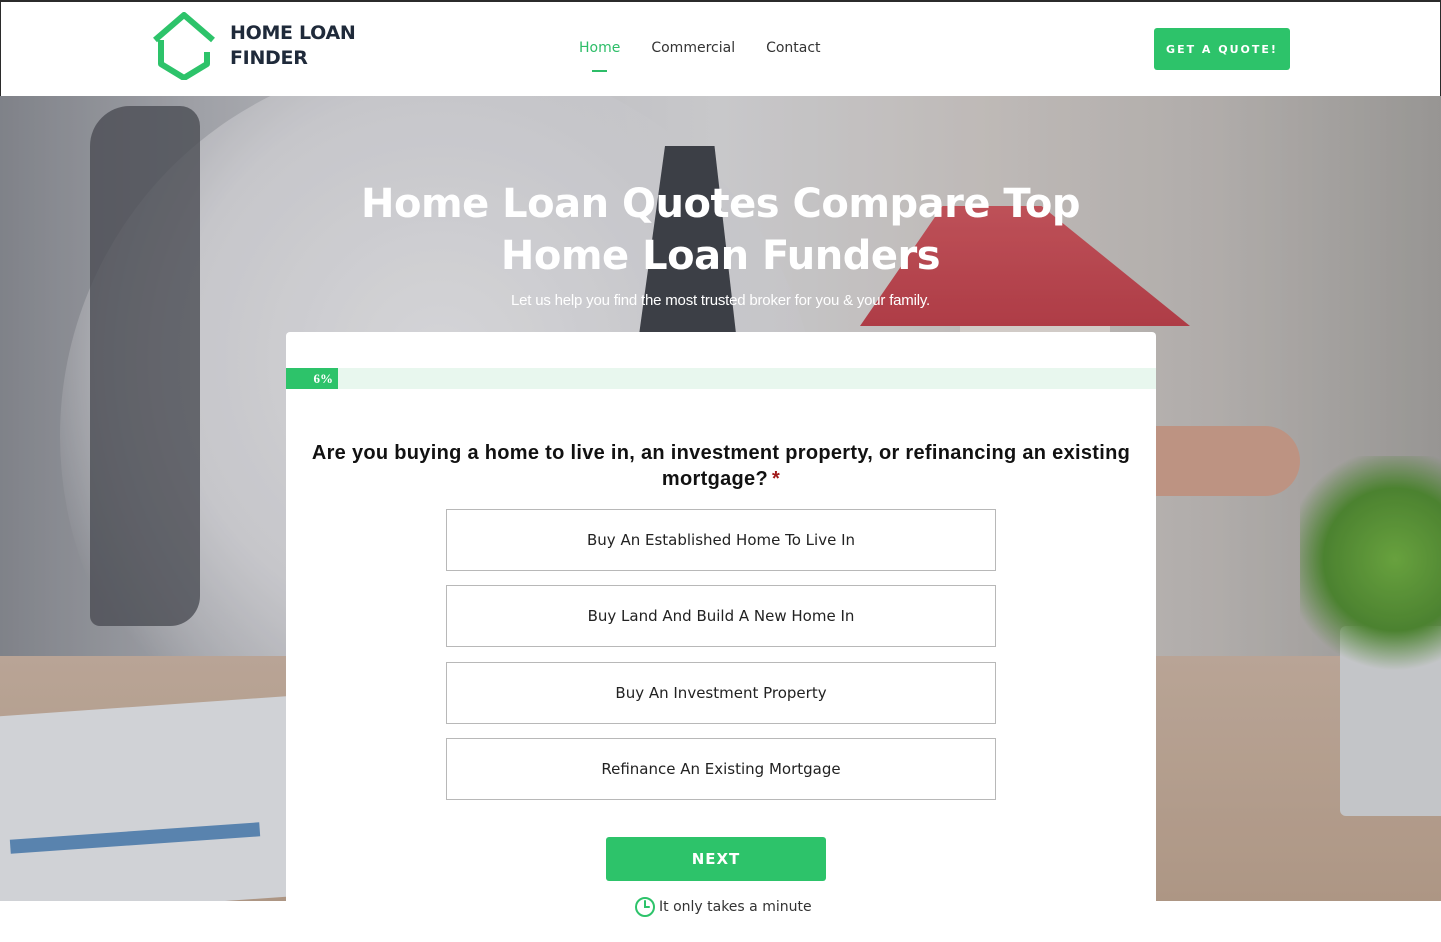 The width and height of the screenshot is (1441, 942). I want to click on time-note-text: It only takes a minute, so click(735, 907).